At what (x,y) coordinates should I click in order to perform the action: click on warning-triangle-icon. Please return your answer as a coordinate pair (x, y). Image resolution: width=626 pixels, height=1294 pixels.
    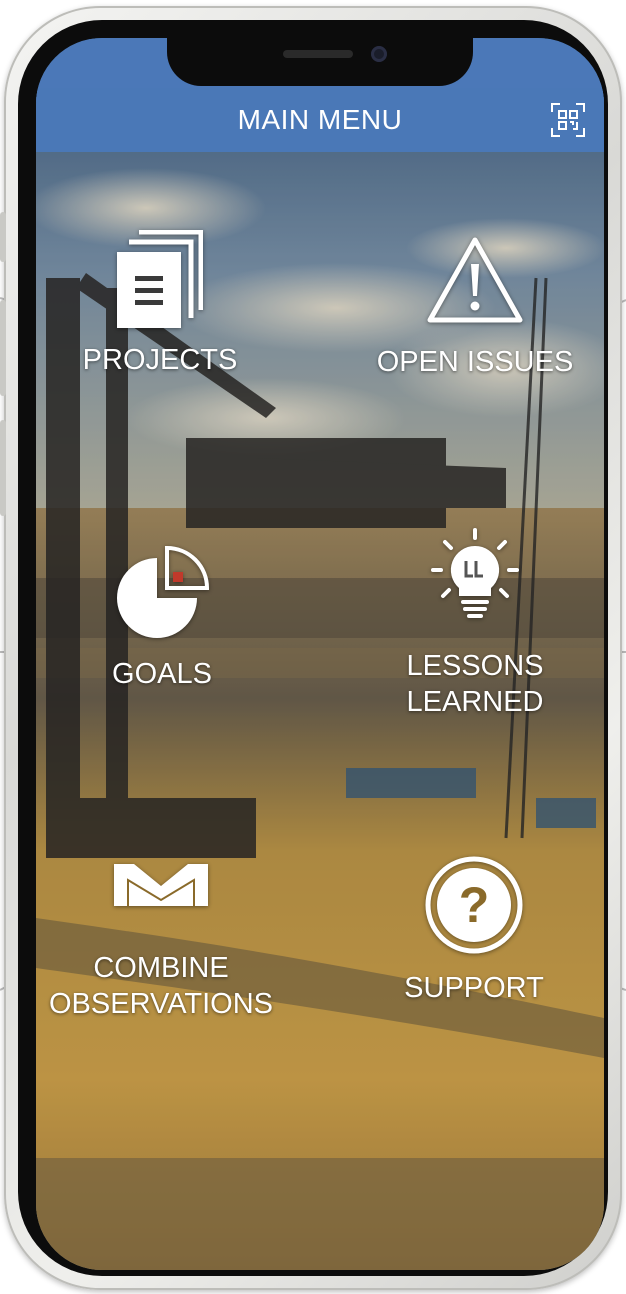
    Looking at the image, I should click on (475, 280).